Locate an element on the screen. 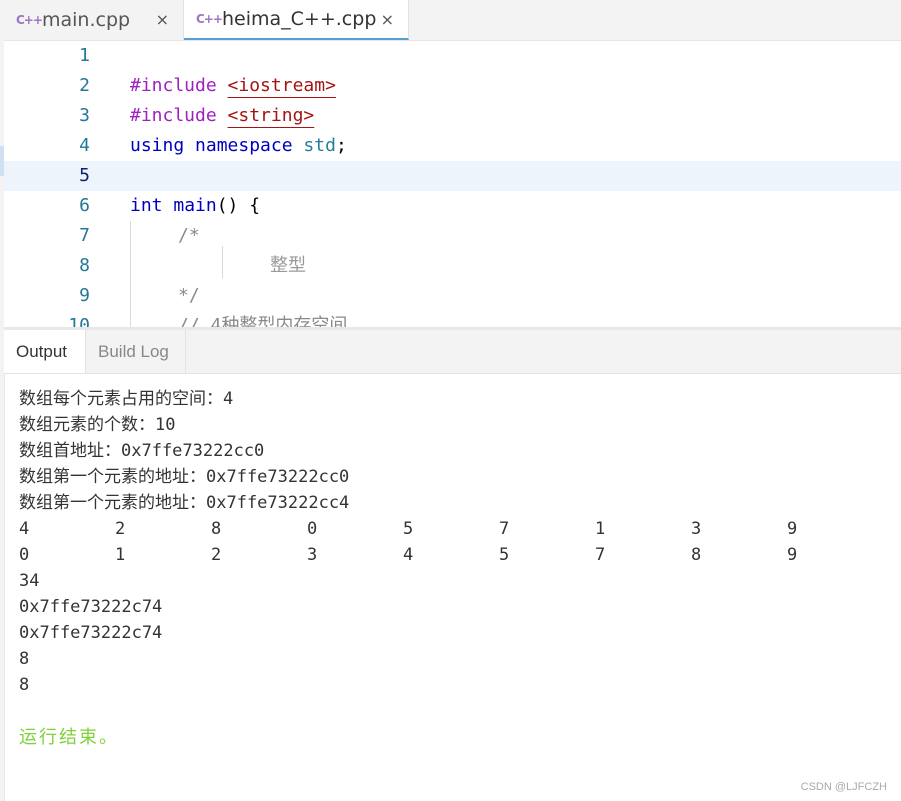 The width and height of the screenshot is (901, 801). line-number: 9 is located at coordinates (84, 295).